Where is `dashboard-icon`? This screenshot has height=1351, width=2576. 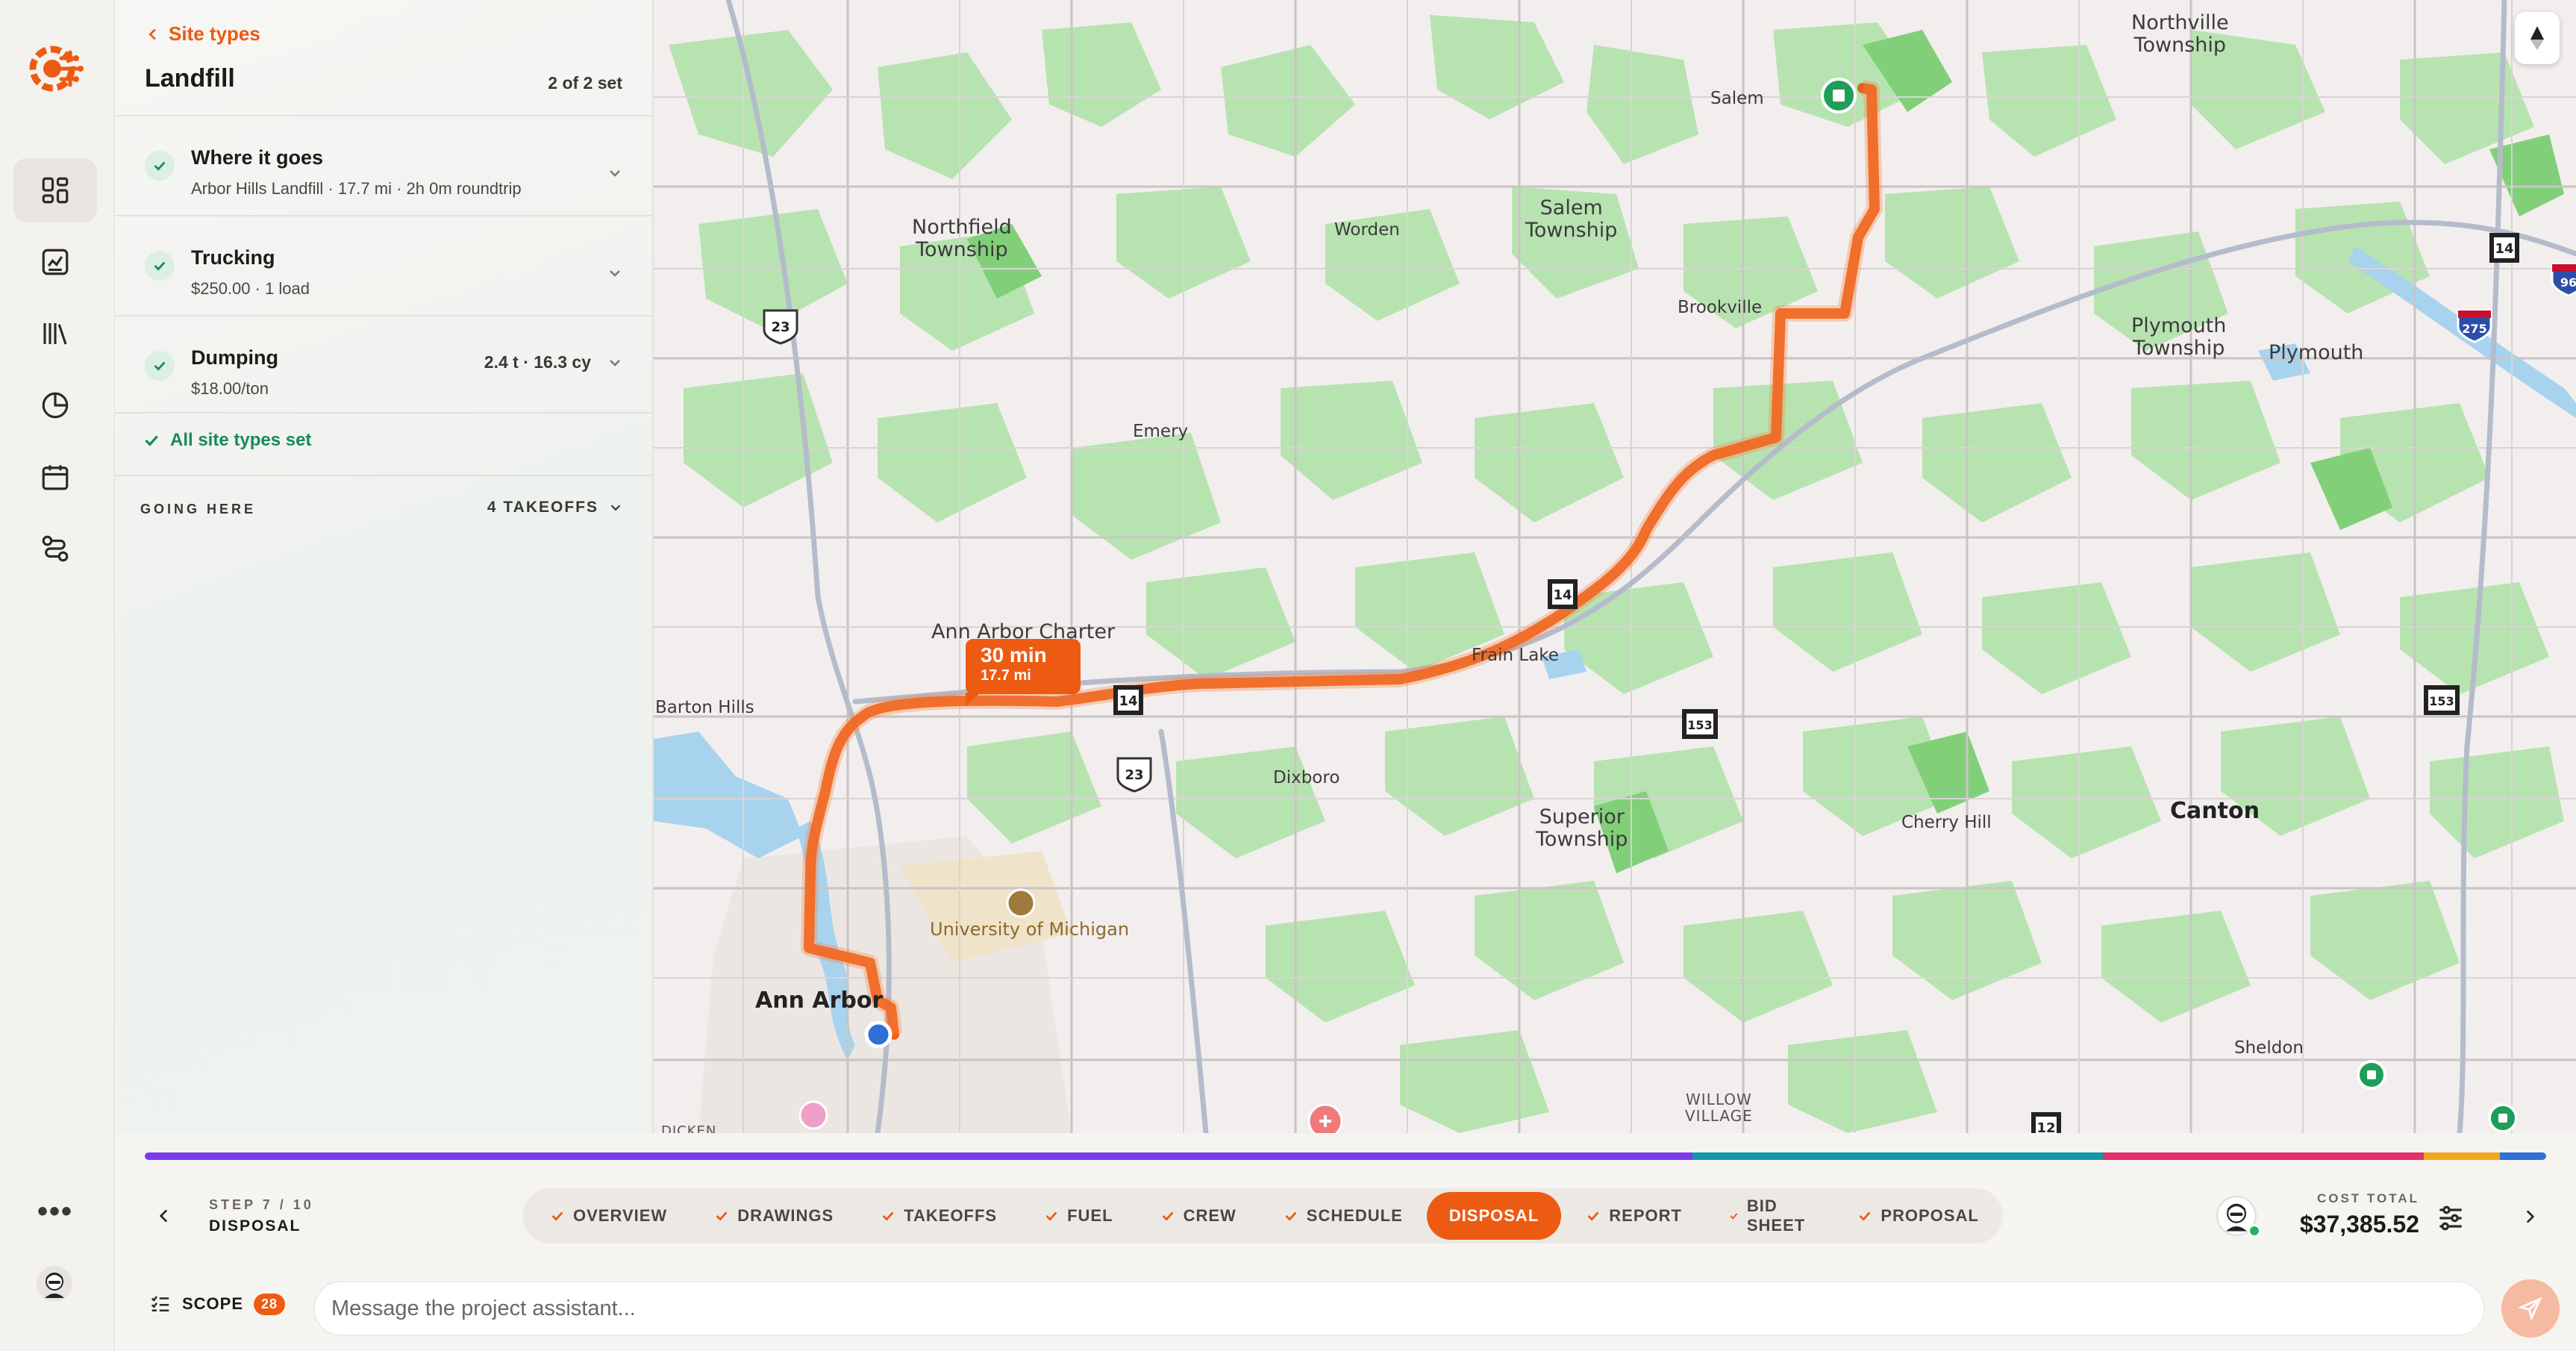 dashboard-icon is located at coordinates (55, 190).